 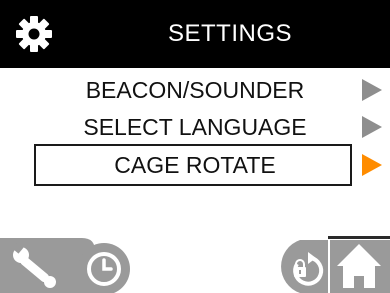 I want to click on menu-item-beacon-sounder: BEACON/SOUNDER, so click(x=195, y=90).